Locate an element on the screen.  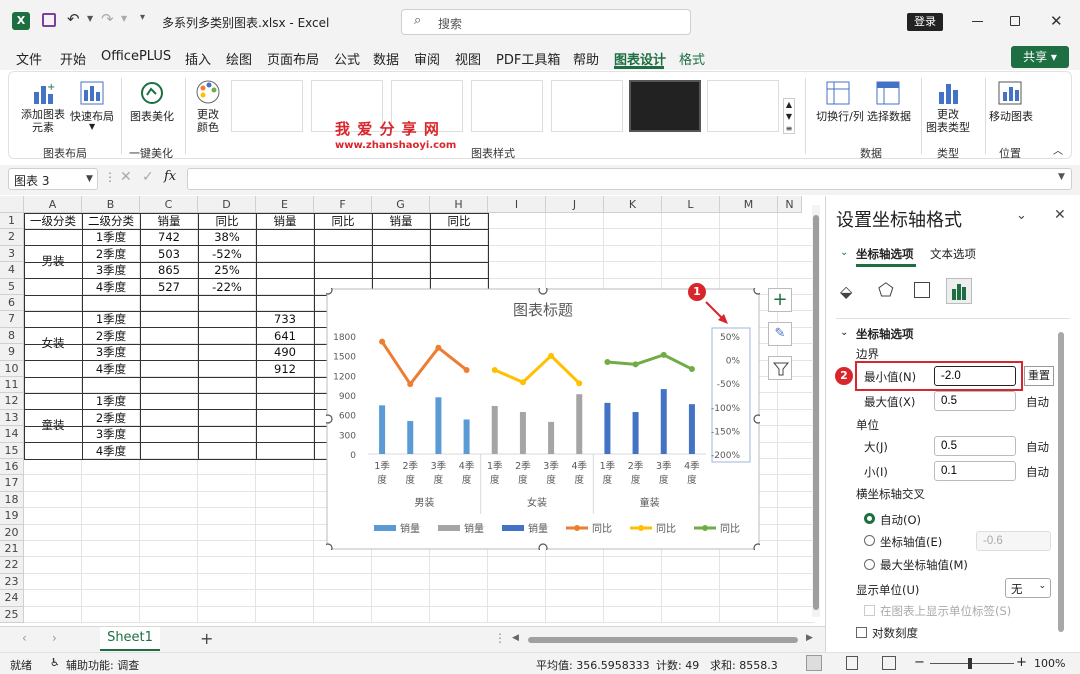
insert-function-icon: fx is located at coordinates (170, 176).